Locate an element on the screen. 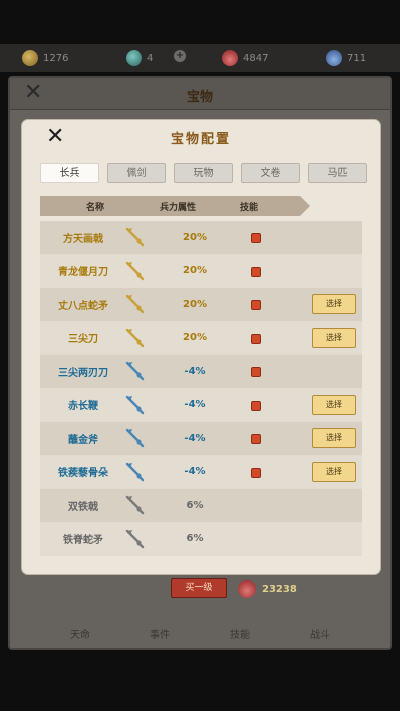 The image size is (400, 711). table-row: 三尖刀 20% 选择 is located at coordinates (201, 338).